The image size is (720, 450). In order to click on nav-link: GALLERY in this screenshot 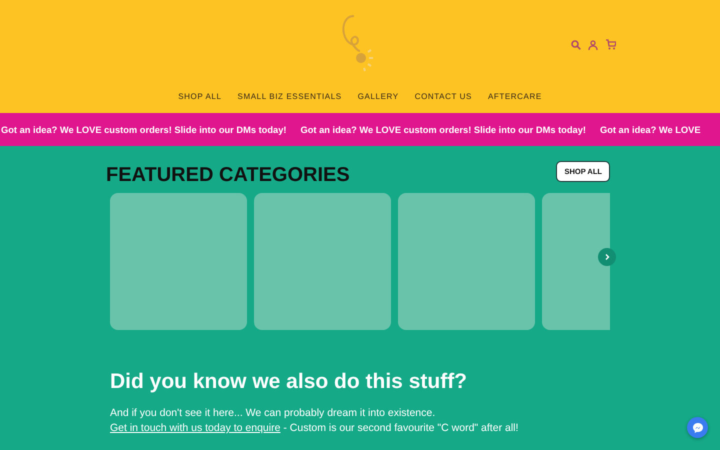, I will do `click(378, 96)`.